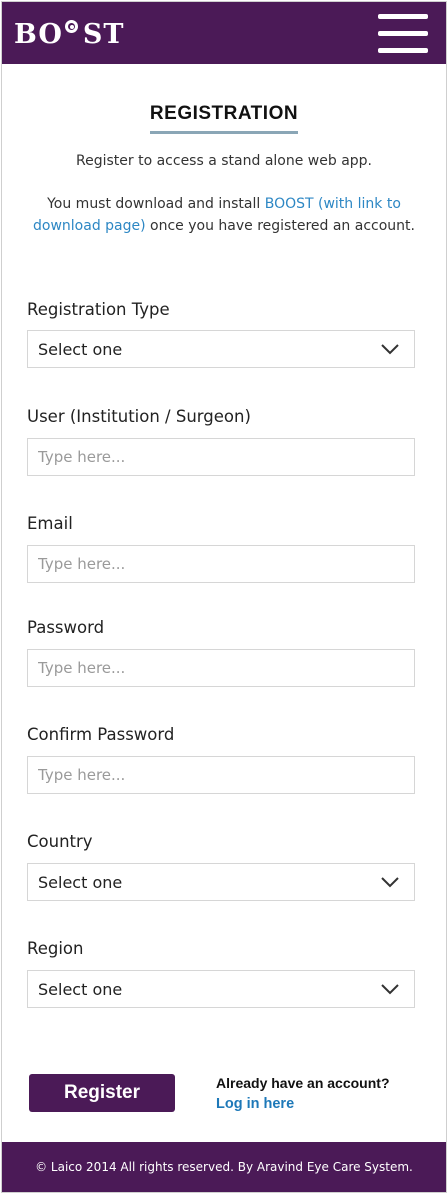 The image size is (448, 1195). Describe the element at coordinates (60, 841) in the screenshot. I see `country-label: Country` at that location.